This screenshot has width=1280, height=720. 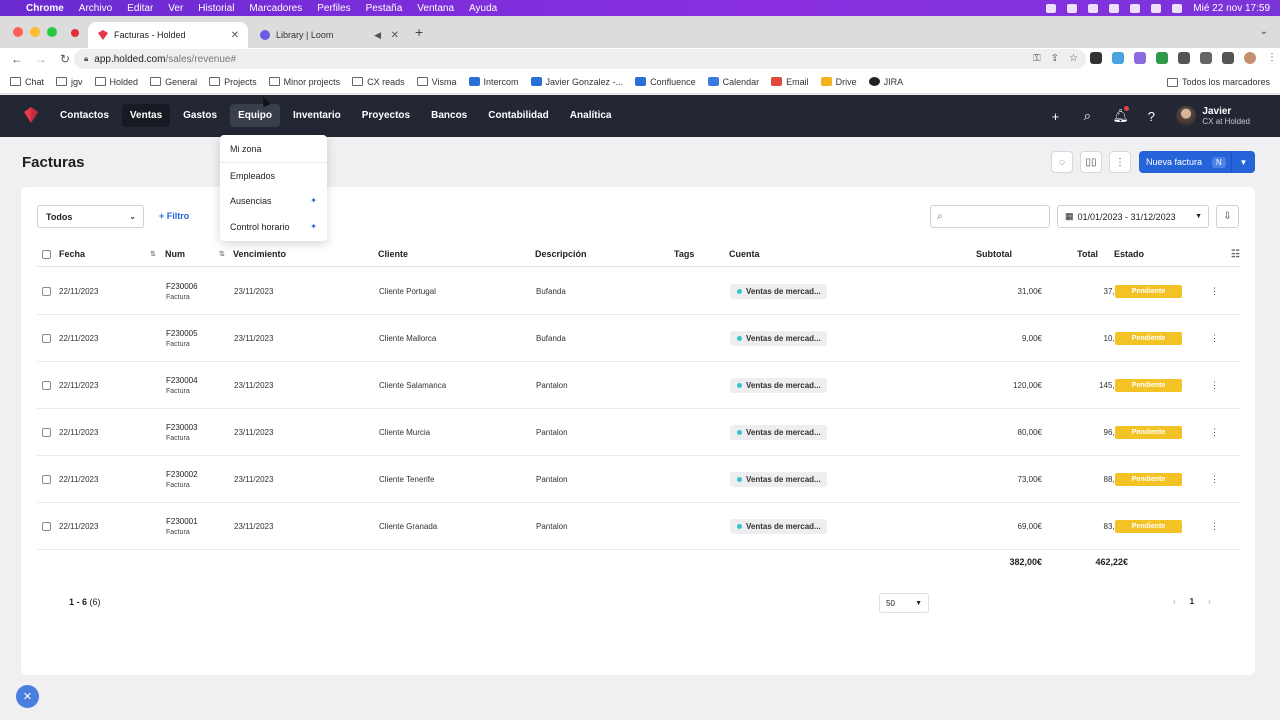 What do you see at coordinates (1264, 31) in the screenshot?
I see `tab-search-icon: ⌄` at bounding box center [1264, 31].